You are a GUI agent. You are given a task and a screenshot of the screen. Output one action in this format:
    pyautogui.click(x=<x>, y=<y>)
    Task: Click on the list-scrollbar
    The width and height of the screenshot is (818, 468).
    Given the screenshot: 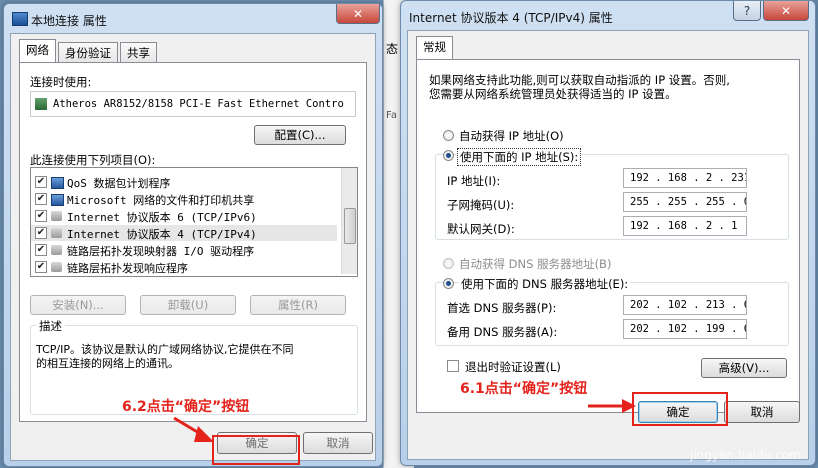 What is the action you would take?
    pyautogui.click(x=349, y=221)
    